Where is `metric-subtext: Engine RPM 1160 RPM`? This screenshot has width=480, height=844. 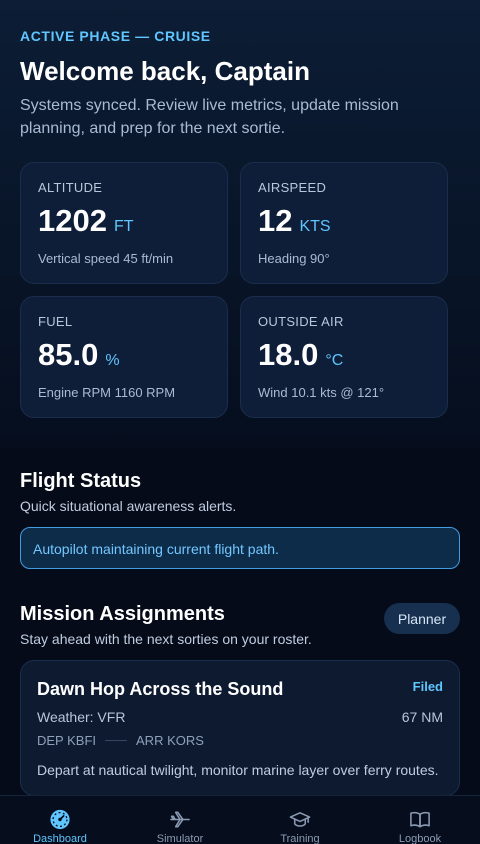 metric-subtext: Engine RPM 1160 RPM is located at coordinates (107, 392).